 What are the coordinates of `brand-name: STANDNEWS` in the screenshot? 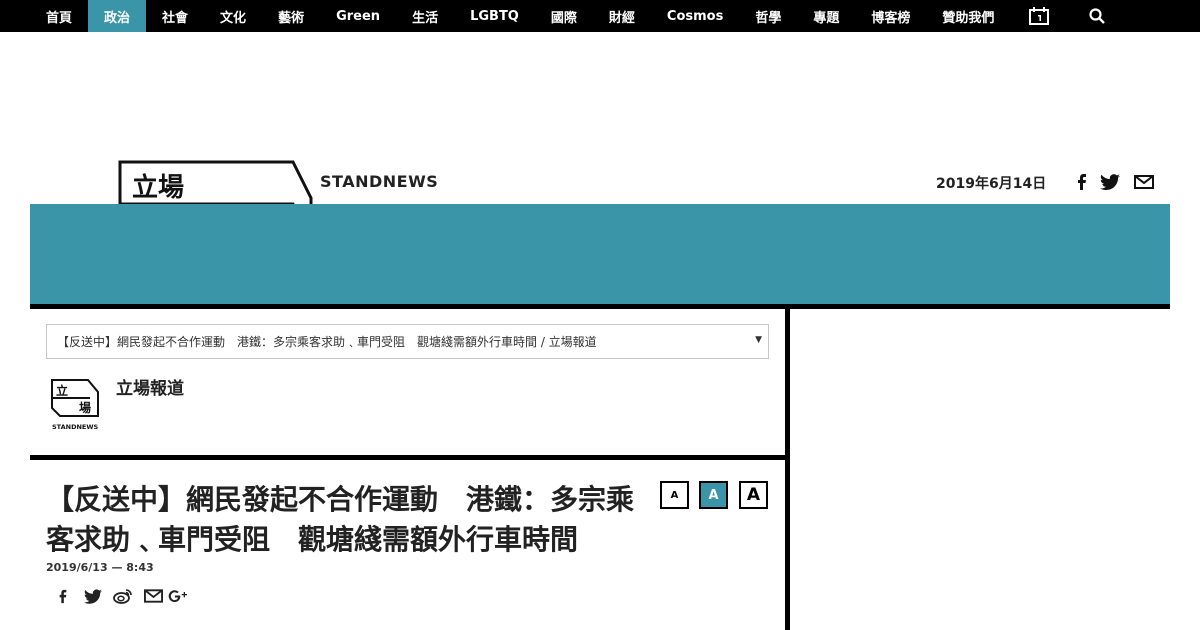 It's located at (379, 181).